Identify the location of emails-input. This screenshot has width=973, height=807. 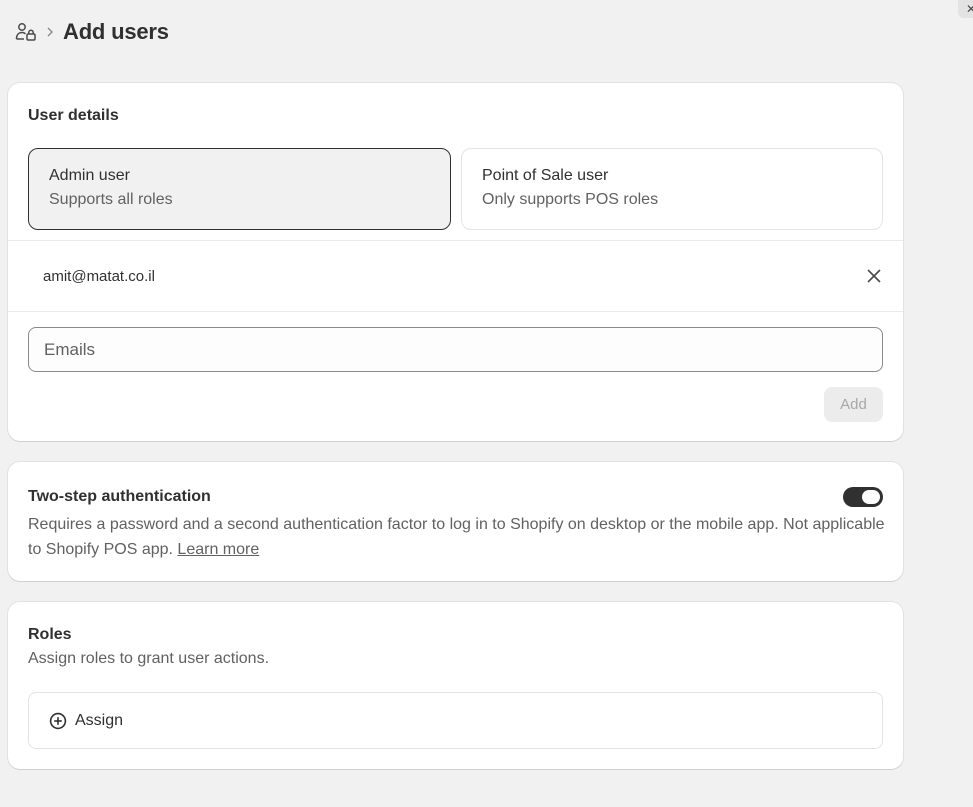
(455, 349).